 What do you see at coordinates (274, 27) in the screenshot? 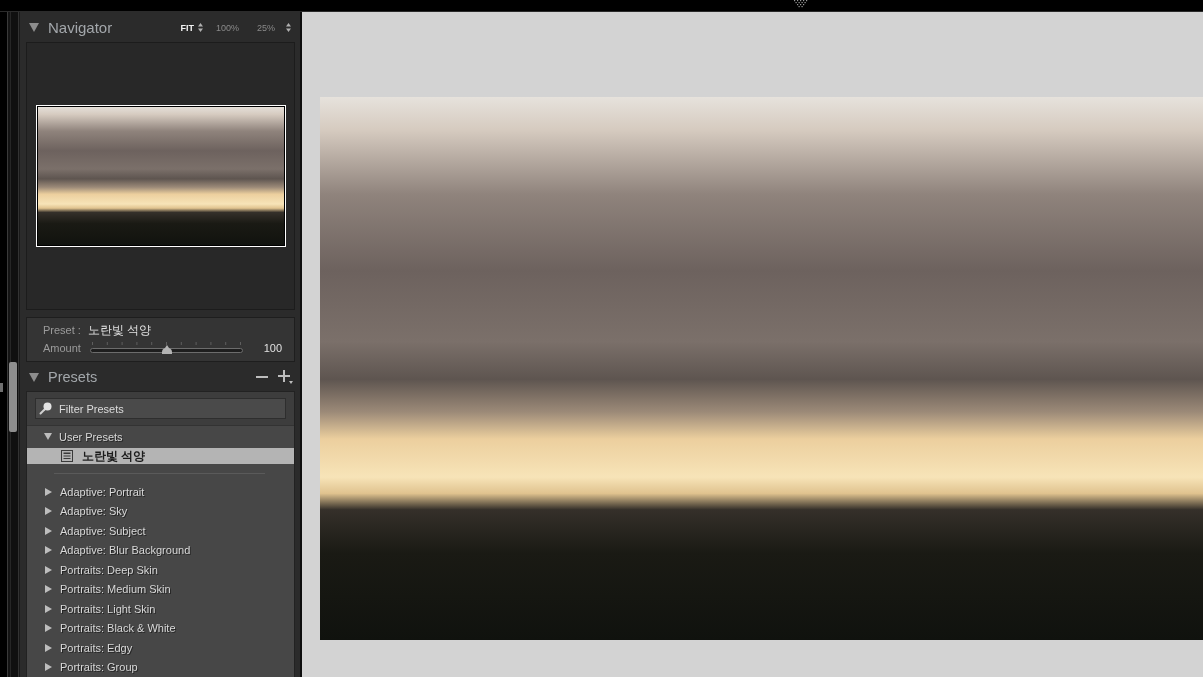
I see `zoom-option: 25%` at bounding box center [274, 27].